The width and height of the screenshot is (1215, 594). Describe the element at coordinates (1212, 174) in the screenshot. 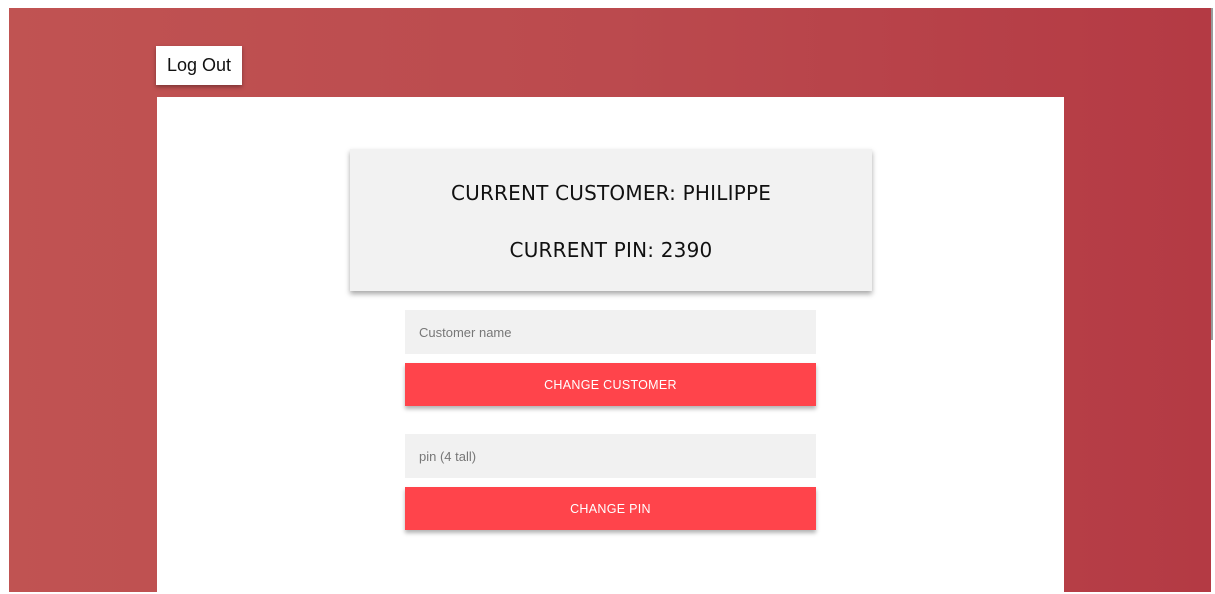

I see `scrollbar` at that location.